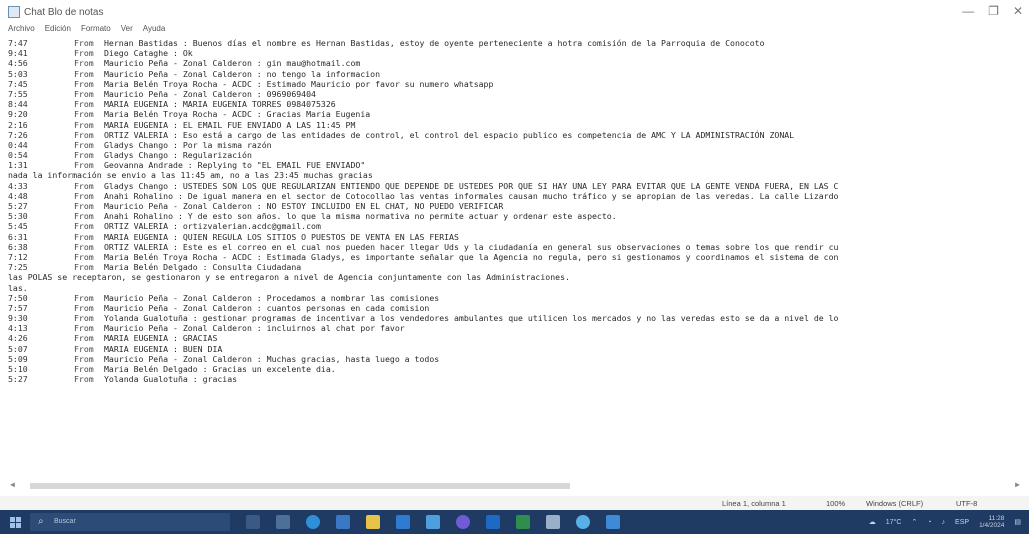 This screenshot has height=534, width=1029. Describe the element at coordinates (130, 522) in the screenshot. I see `taskbar-search-box: ⌕ Buscar` at that location.